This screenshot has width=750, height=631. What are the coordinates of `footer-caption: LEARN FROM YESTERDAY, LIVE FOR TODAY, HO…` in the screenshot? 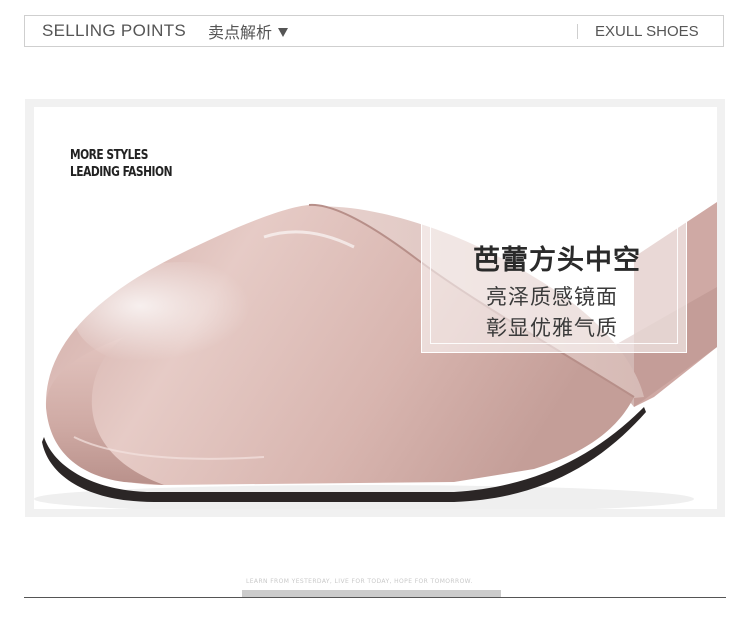 It's located at (359, 581).